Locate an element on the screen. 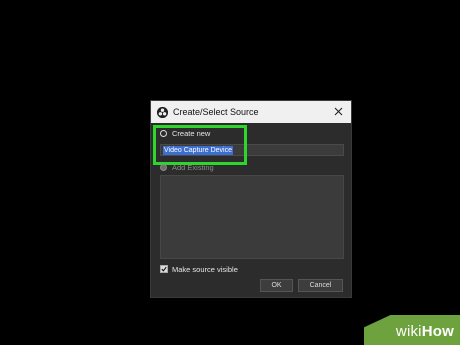  close-button is located at coordinates (338, 111).